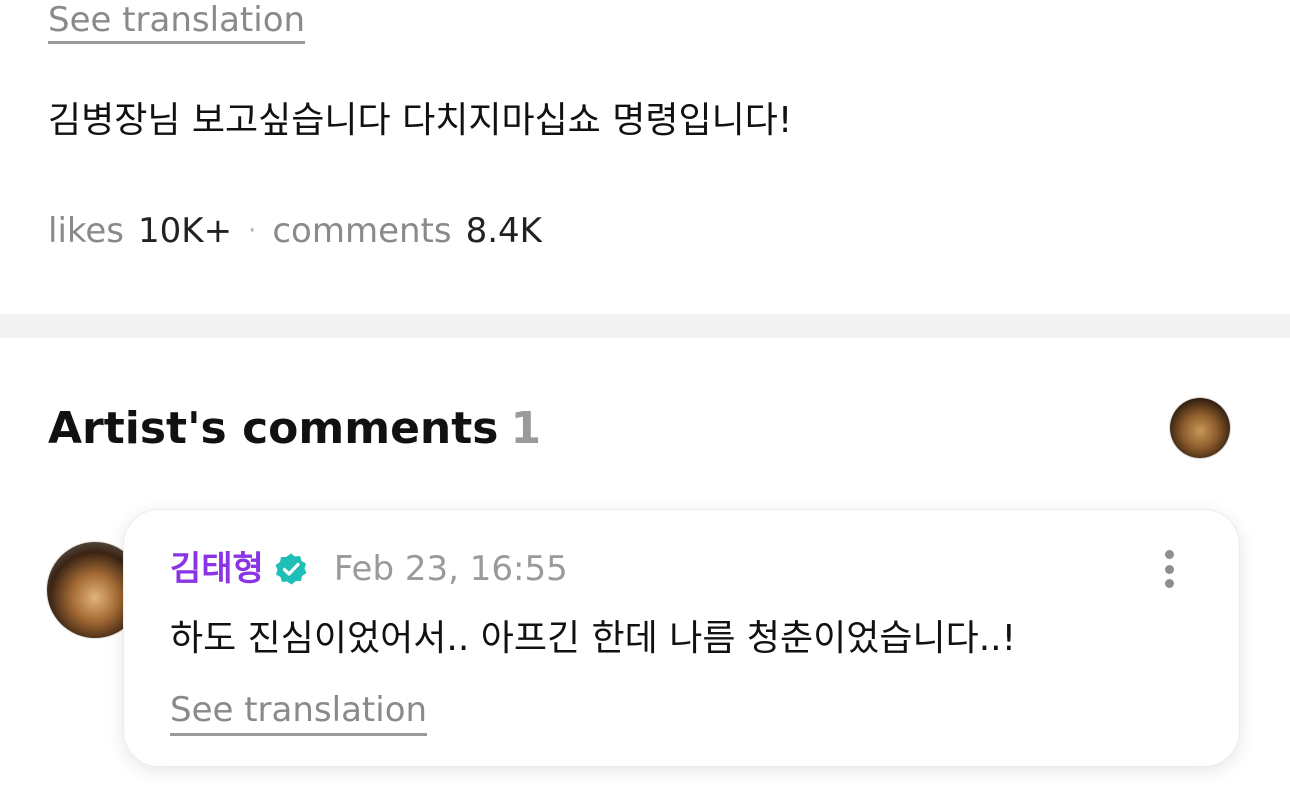 The height and width of the screenshot is (806, 1290). Describe the element at coordinates (273, 428) in the screenshot. I see `artist-comments-title-text: Artist's comments` at that location.